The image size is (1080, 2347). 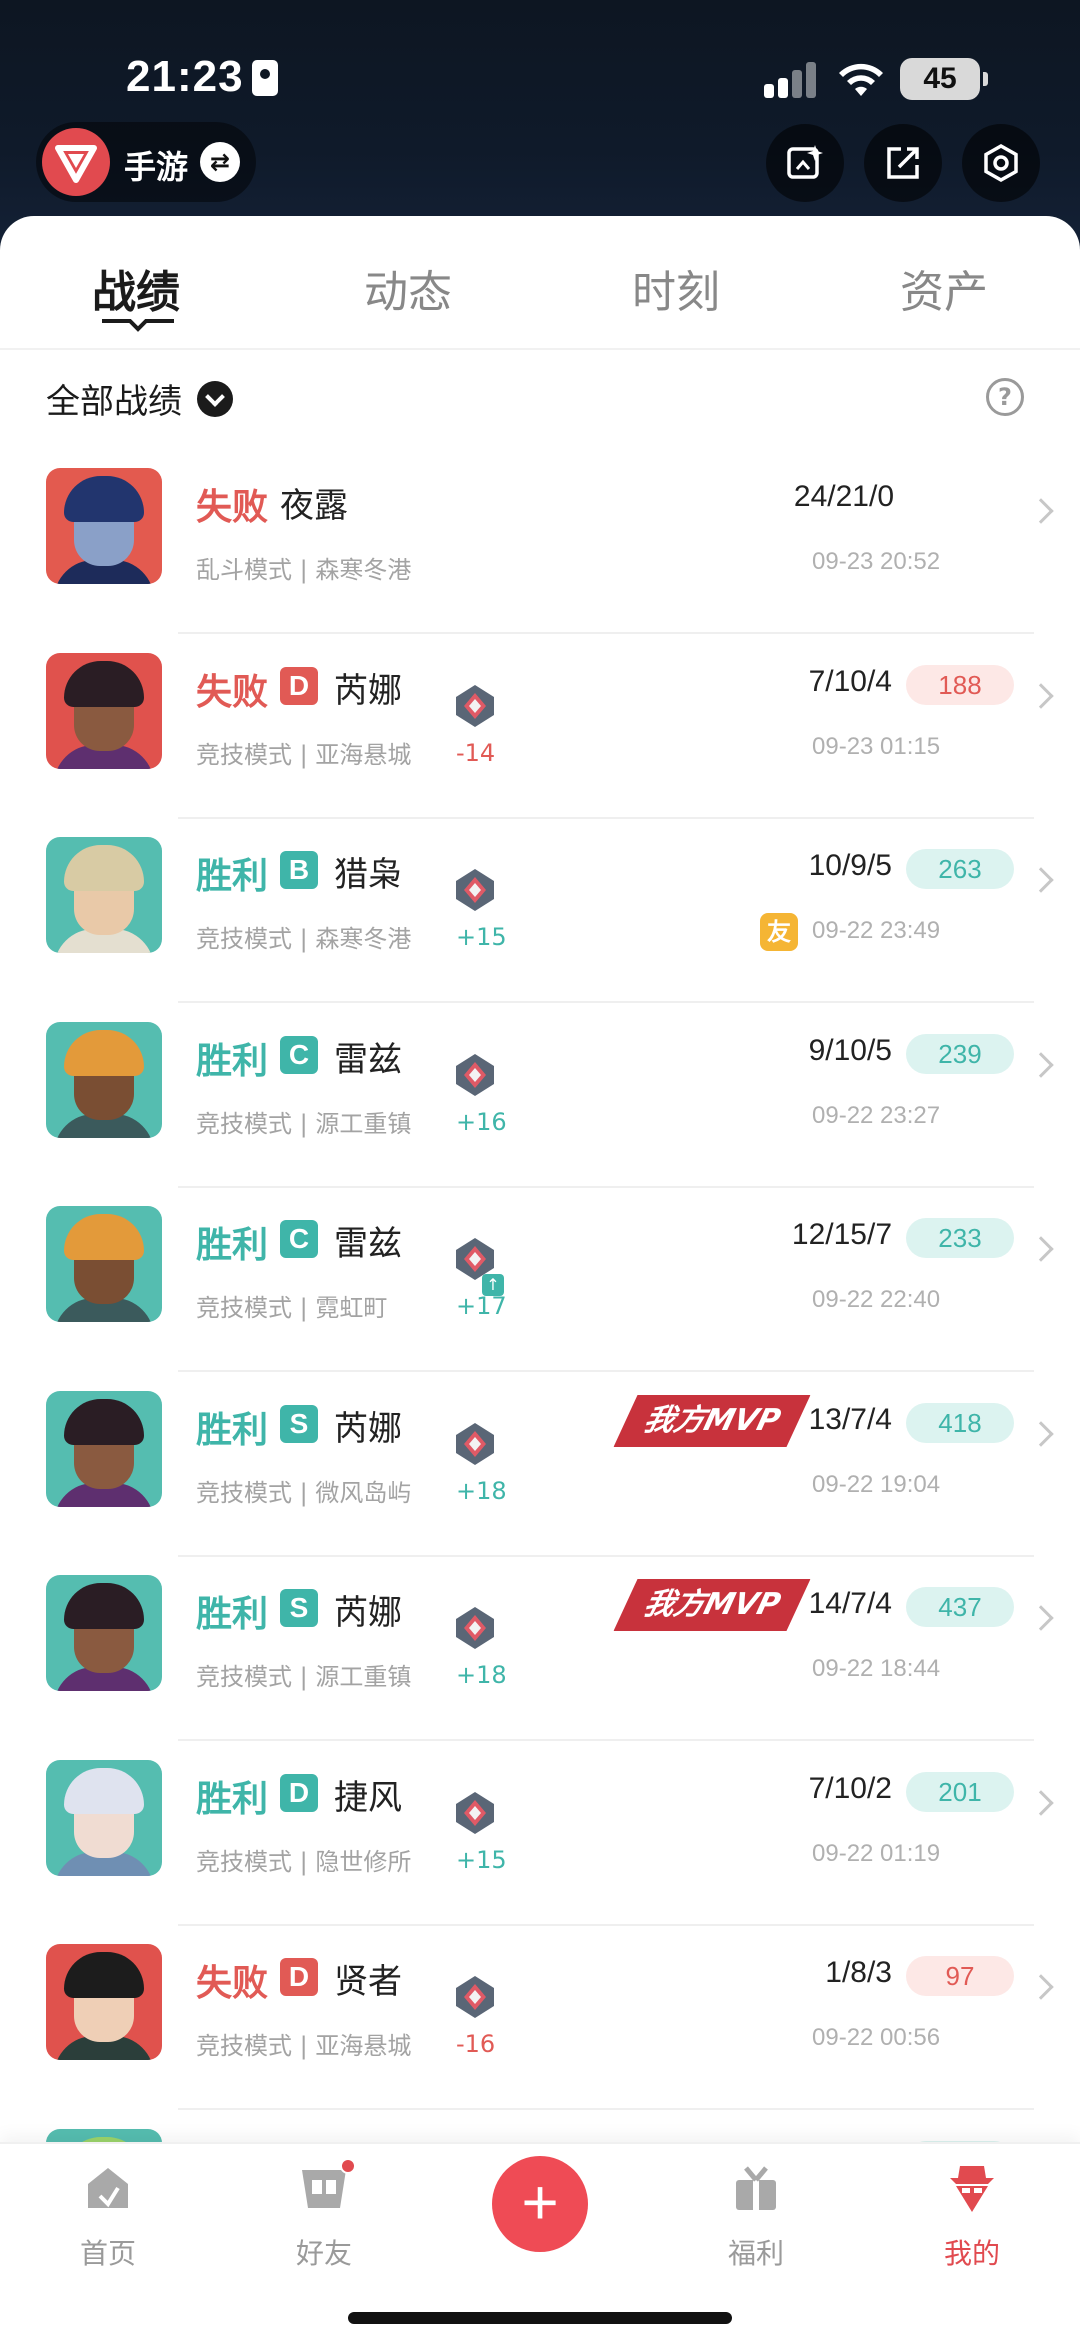 What do you see at coordinates (481, 1121) in the screenshot?
I see `rank-points-change: +16` at bounding box center [481, 1121].